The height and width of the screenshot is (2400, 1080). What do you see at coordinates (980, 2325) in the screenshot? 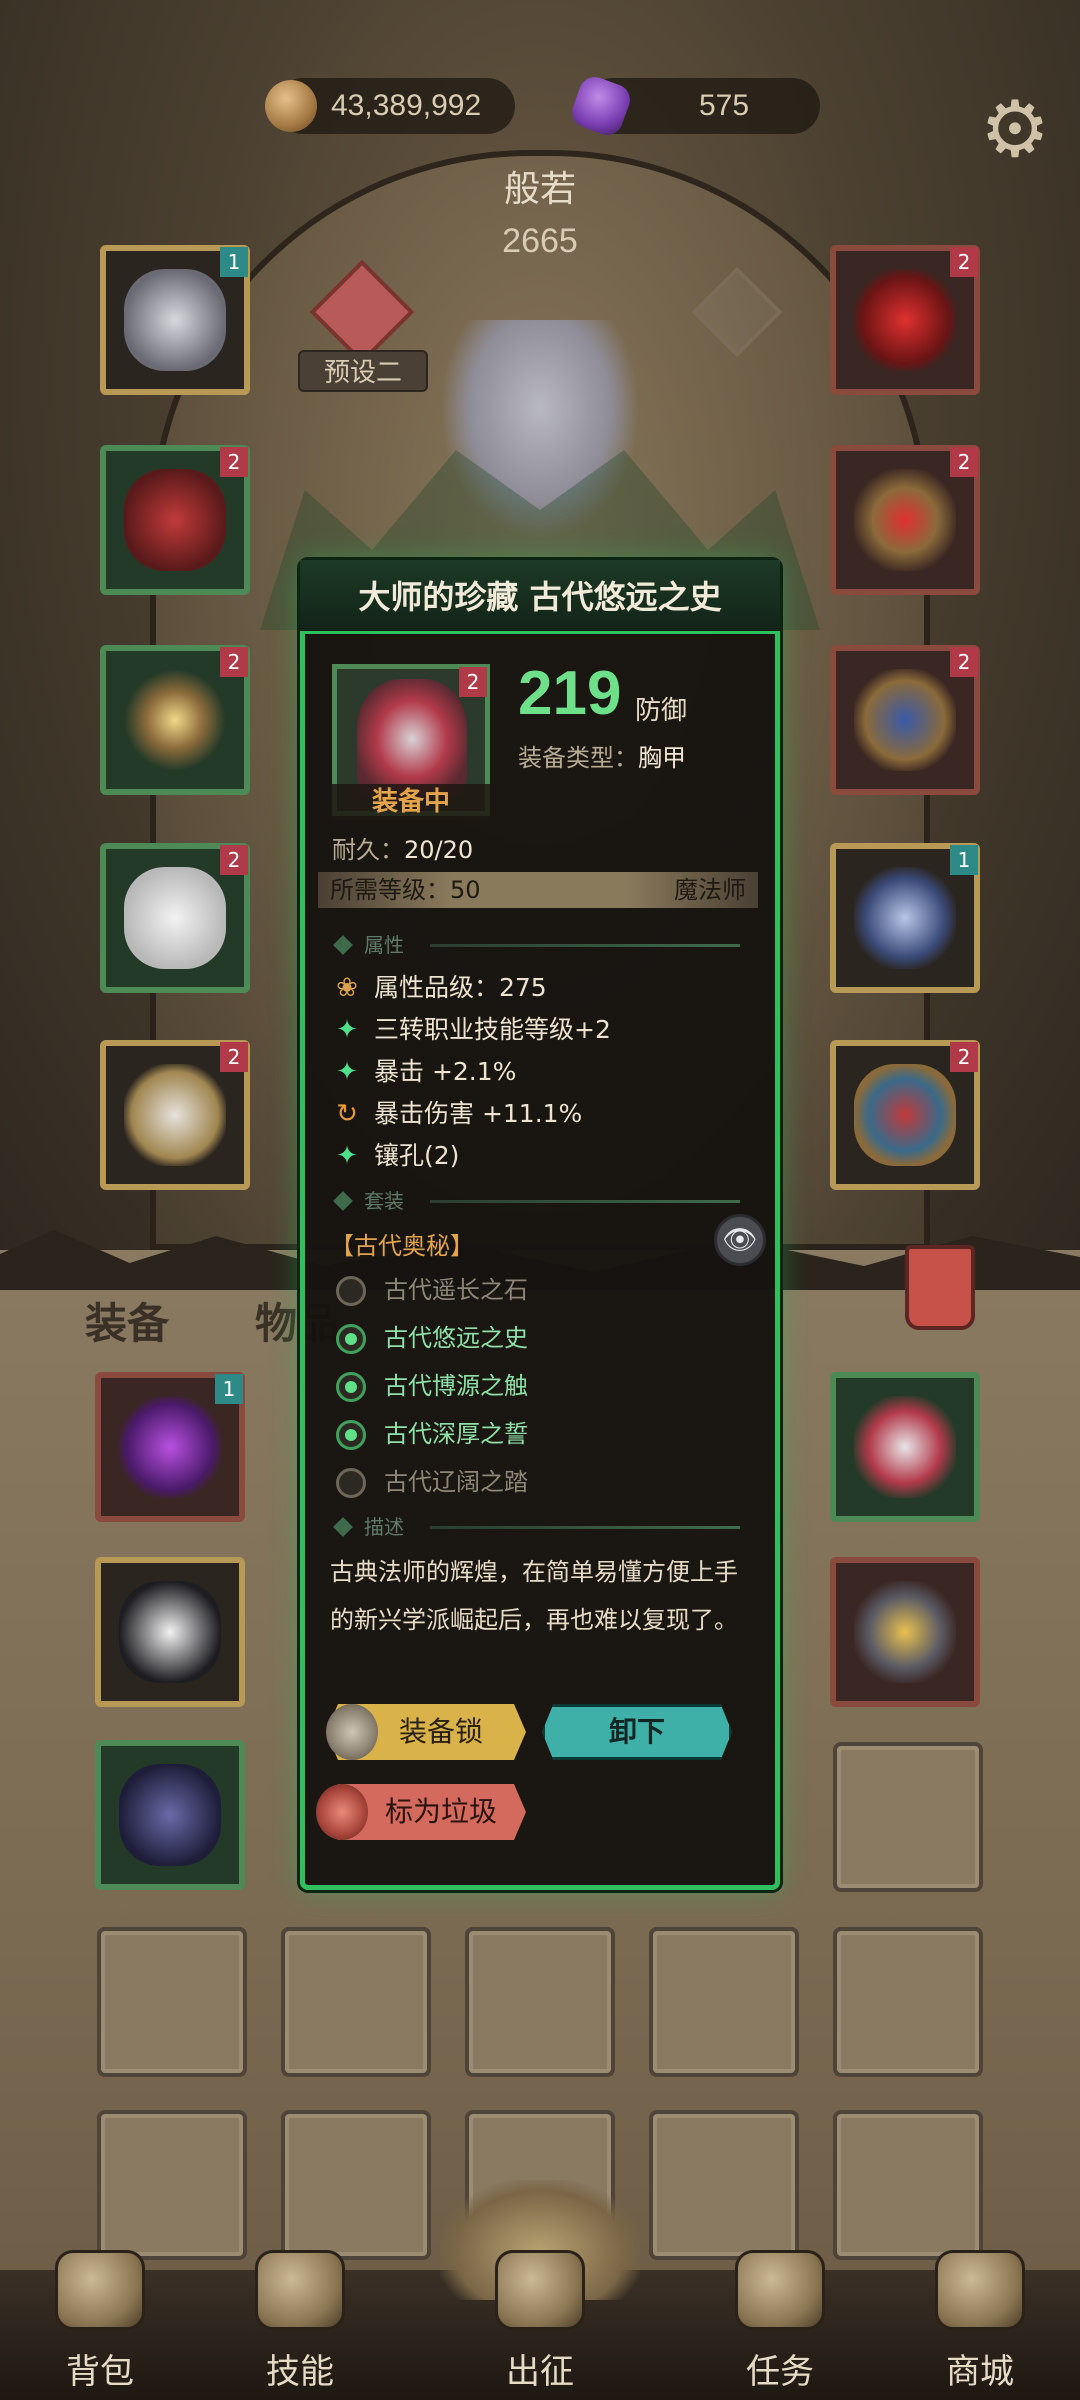
I see `nav-shop: 商城` at bounding box center [980, 2325].